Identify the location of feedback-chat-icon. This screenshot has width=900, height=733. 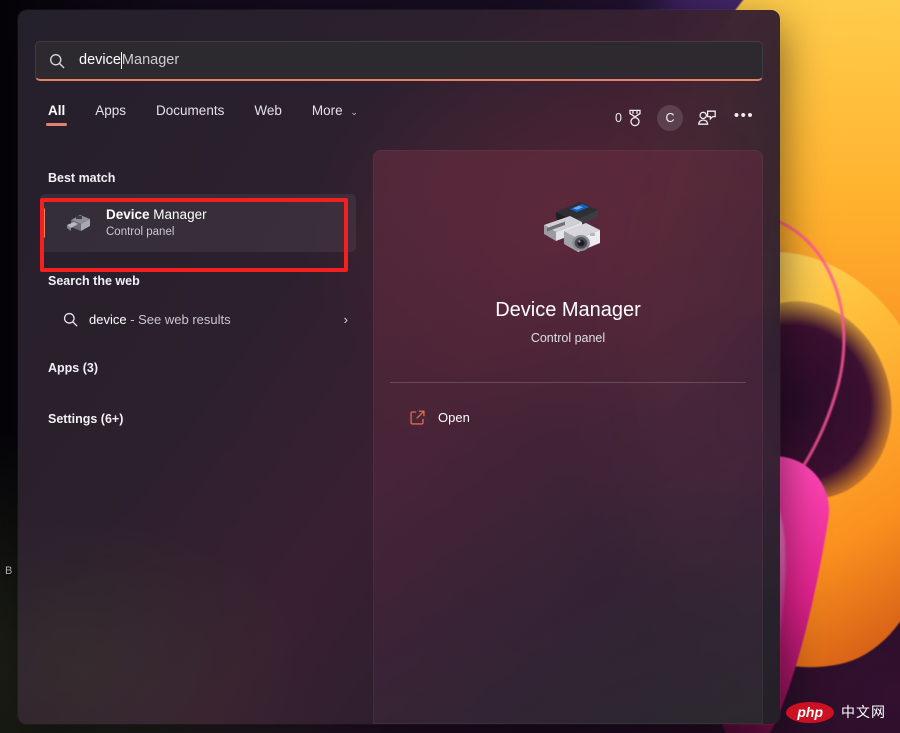
(707, 117).